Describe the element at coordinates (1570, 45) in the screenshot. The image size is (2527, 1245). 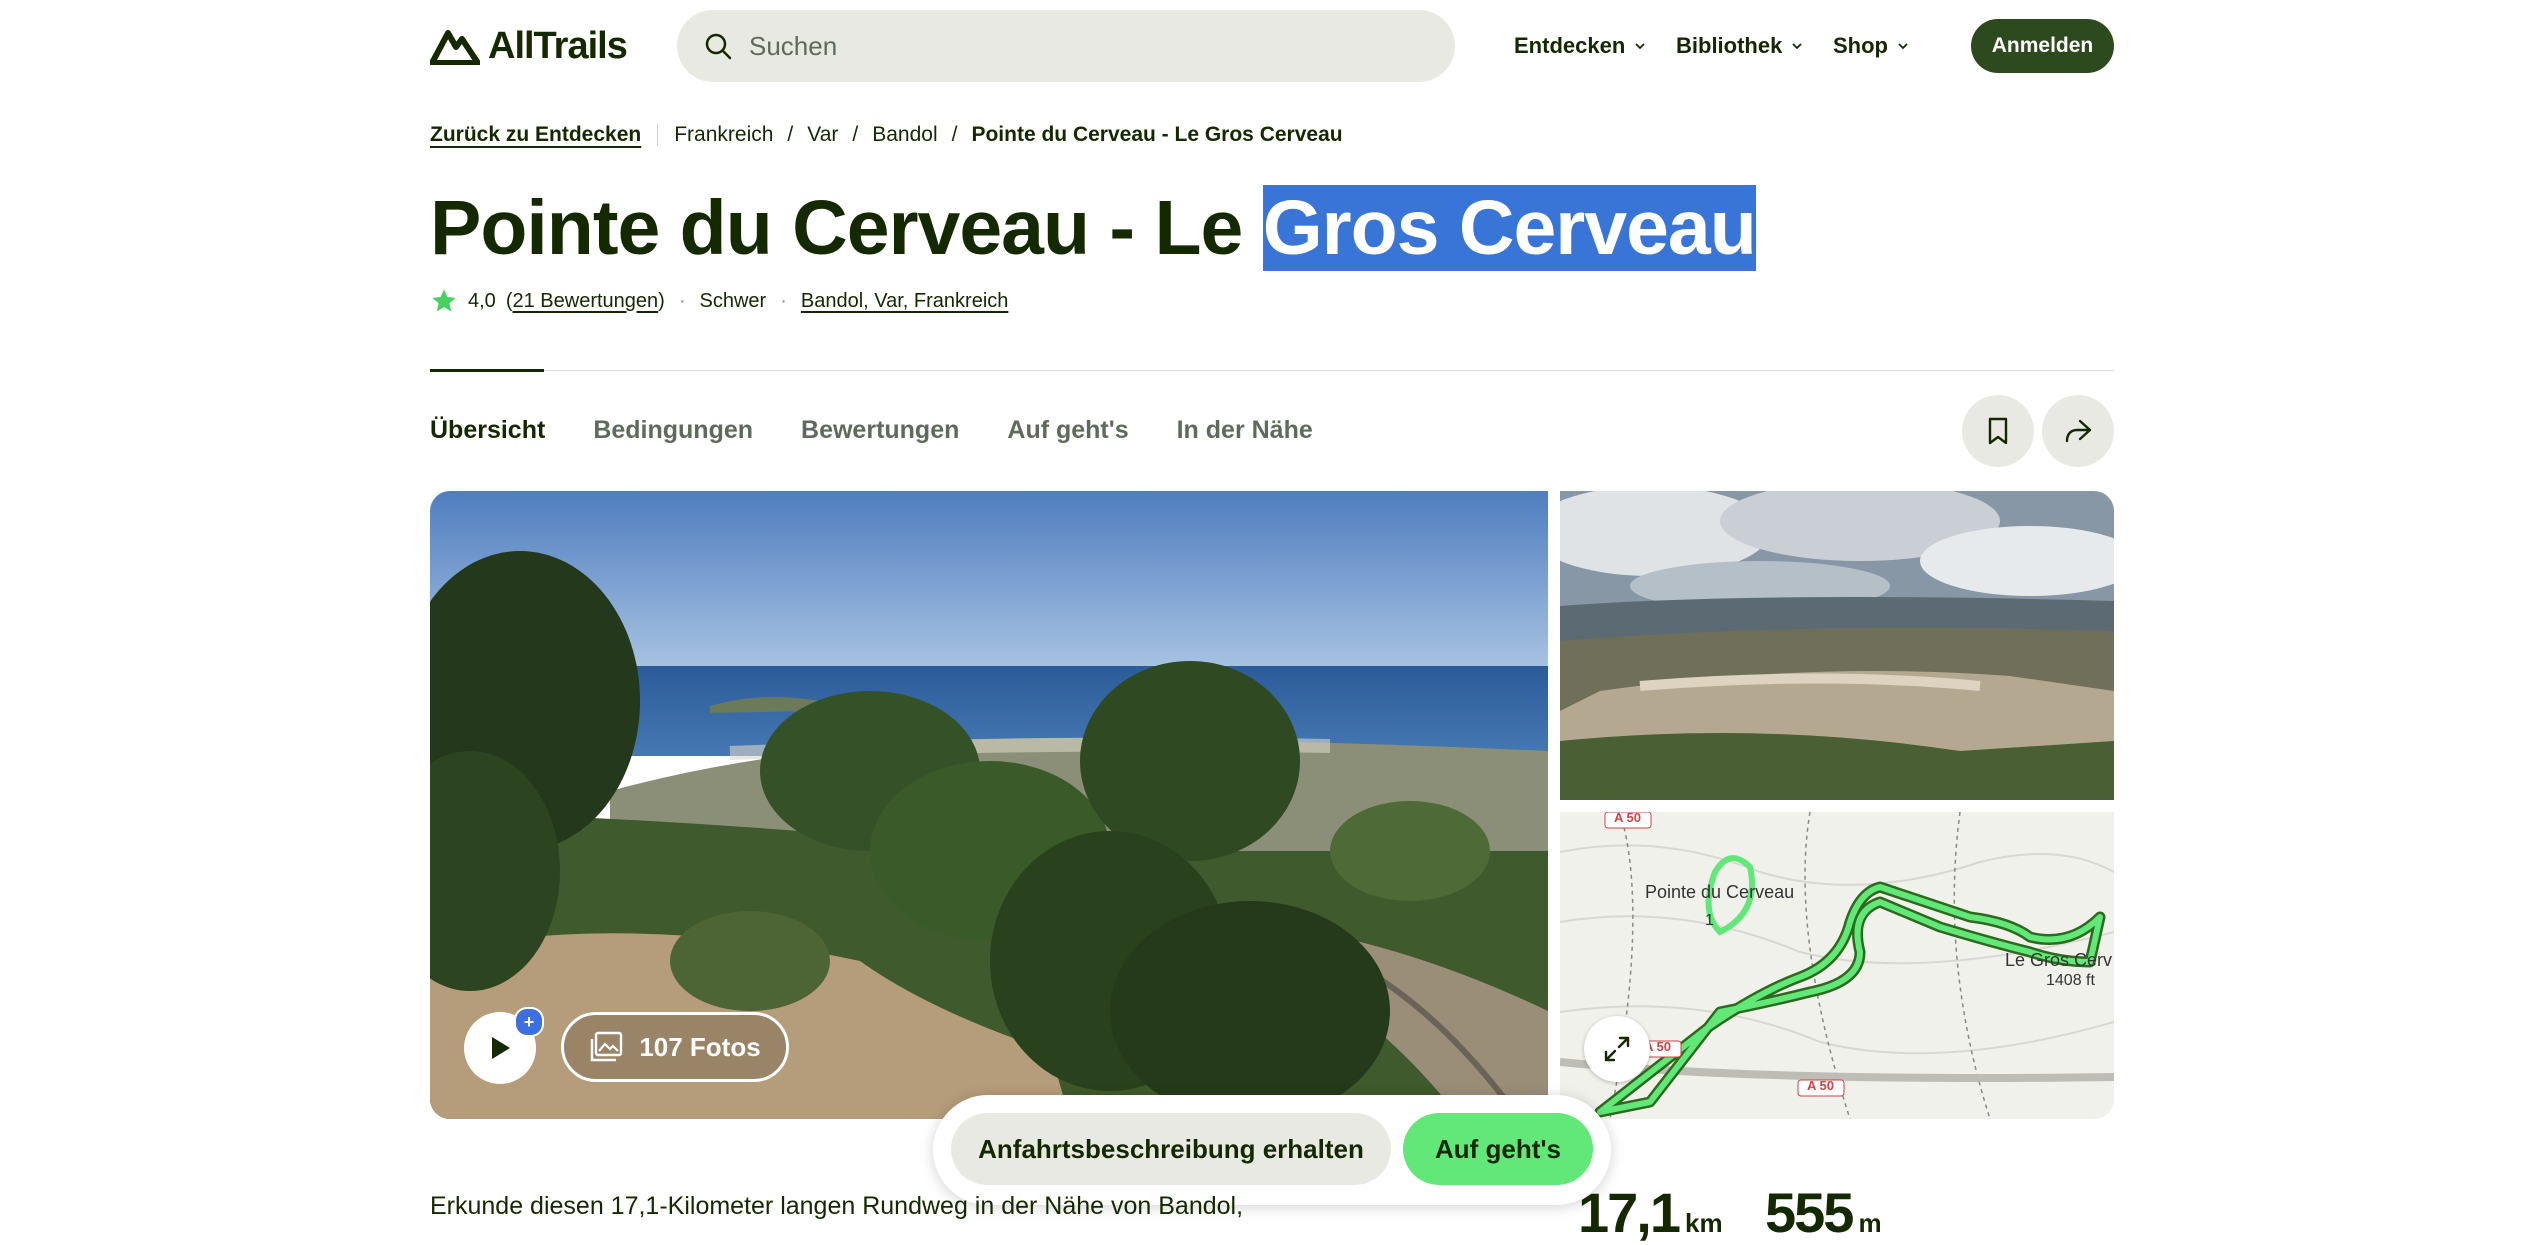
I see `nav-entdecken-label: Entdecken` at that location.